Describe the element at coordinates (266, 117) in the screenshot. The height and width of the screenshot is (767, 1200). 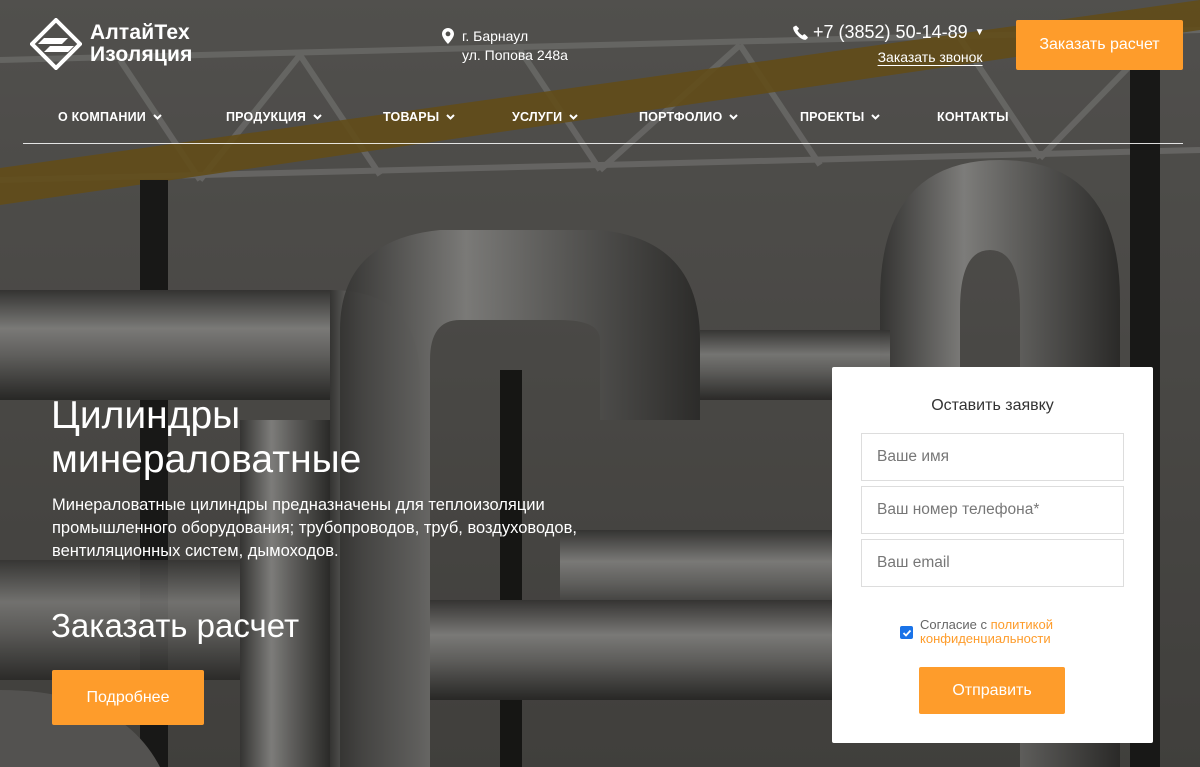
I see `nav-item-label: ПРОДУКЦИЯ` at that location.